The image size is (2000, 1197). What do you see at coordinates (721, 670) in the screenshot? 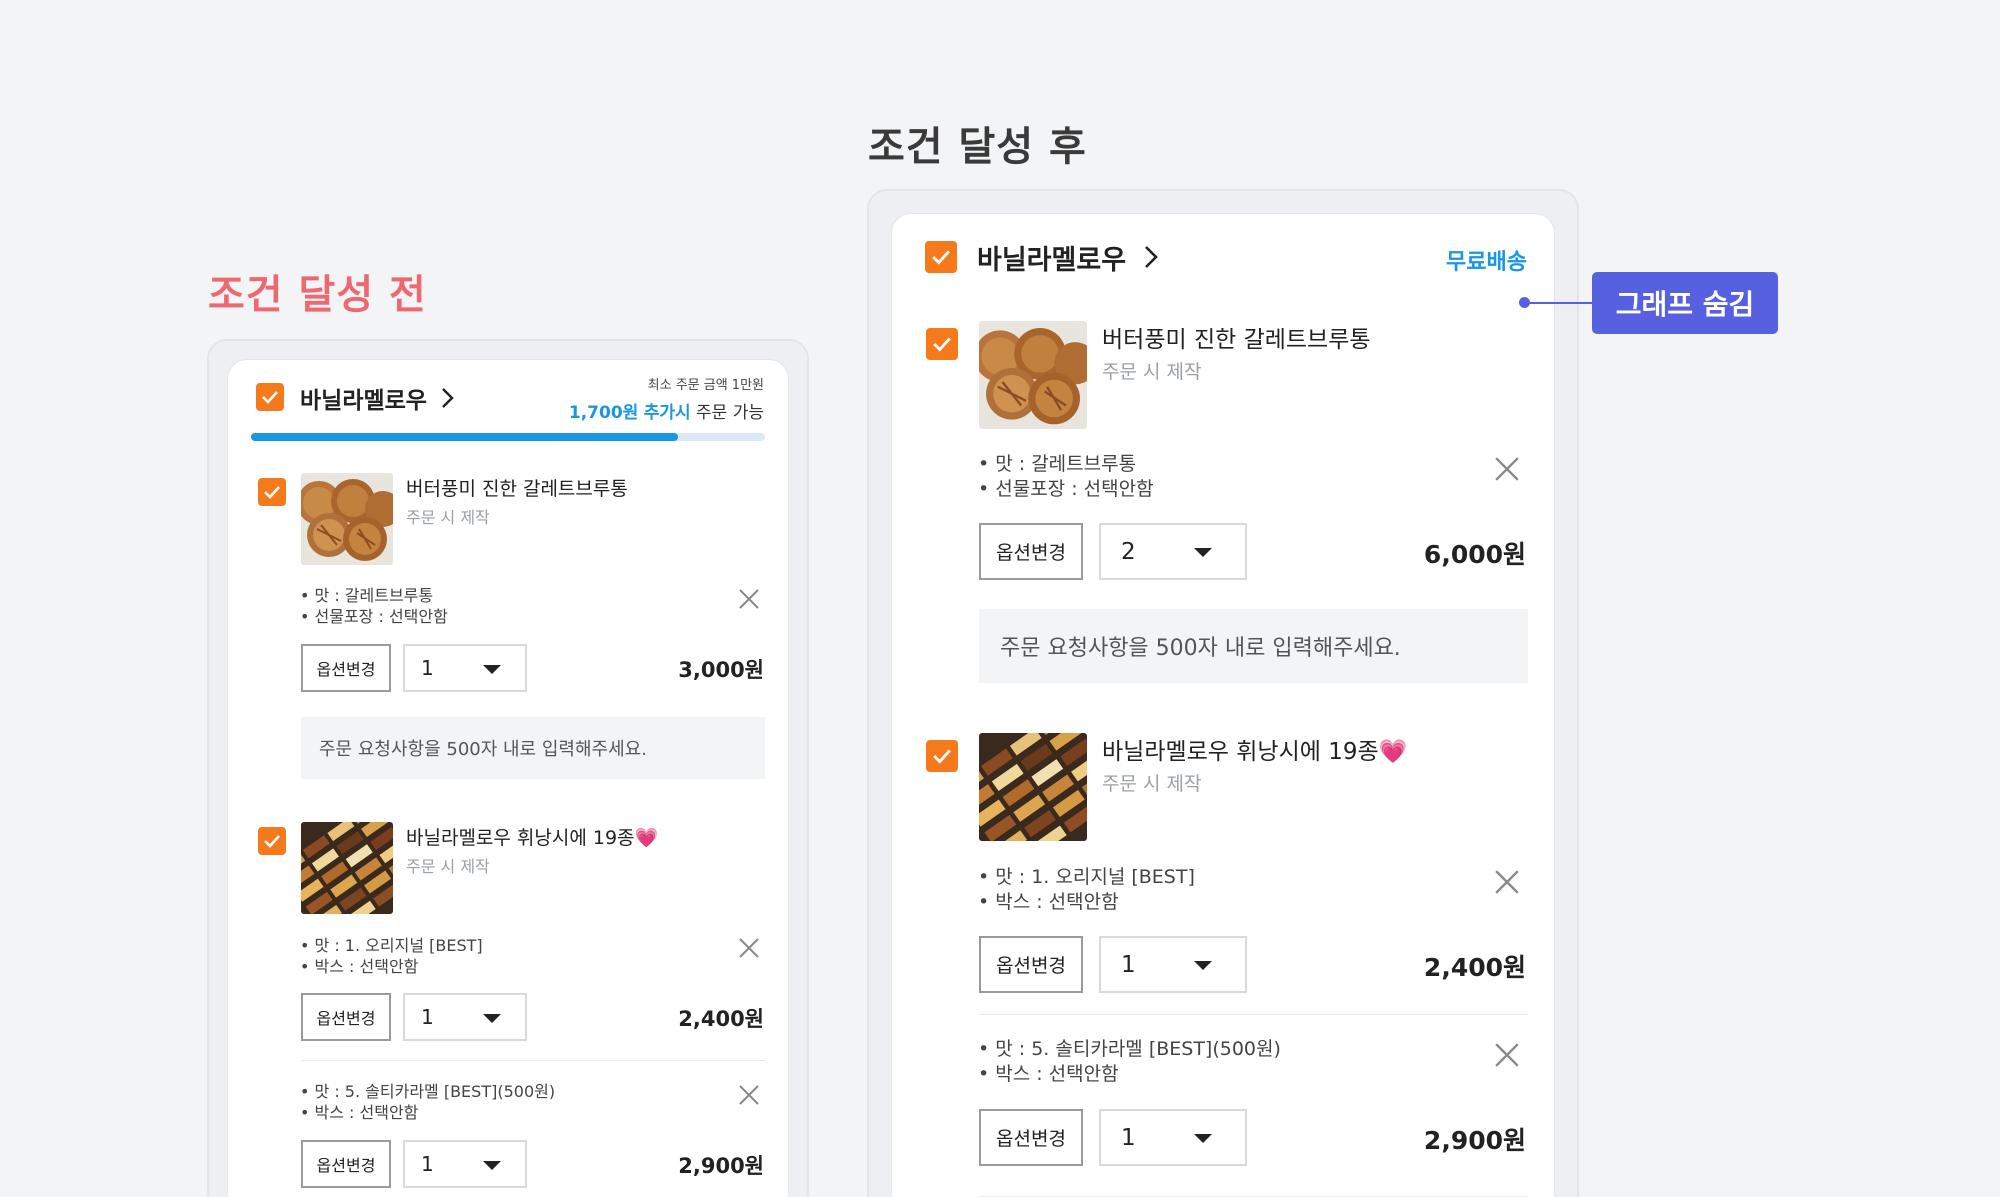
I see `option-price: 3,000원` at bounding box center [721, 670].